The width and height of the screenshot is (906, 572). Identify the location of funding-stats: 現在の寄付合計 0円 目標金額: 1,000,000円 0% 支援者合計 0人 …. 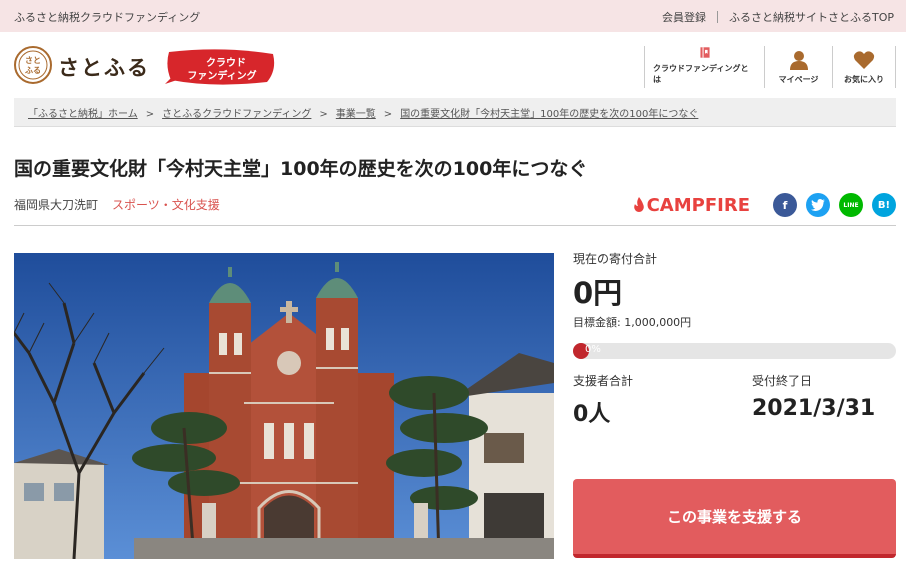
(734, 338).